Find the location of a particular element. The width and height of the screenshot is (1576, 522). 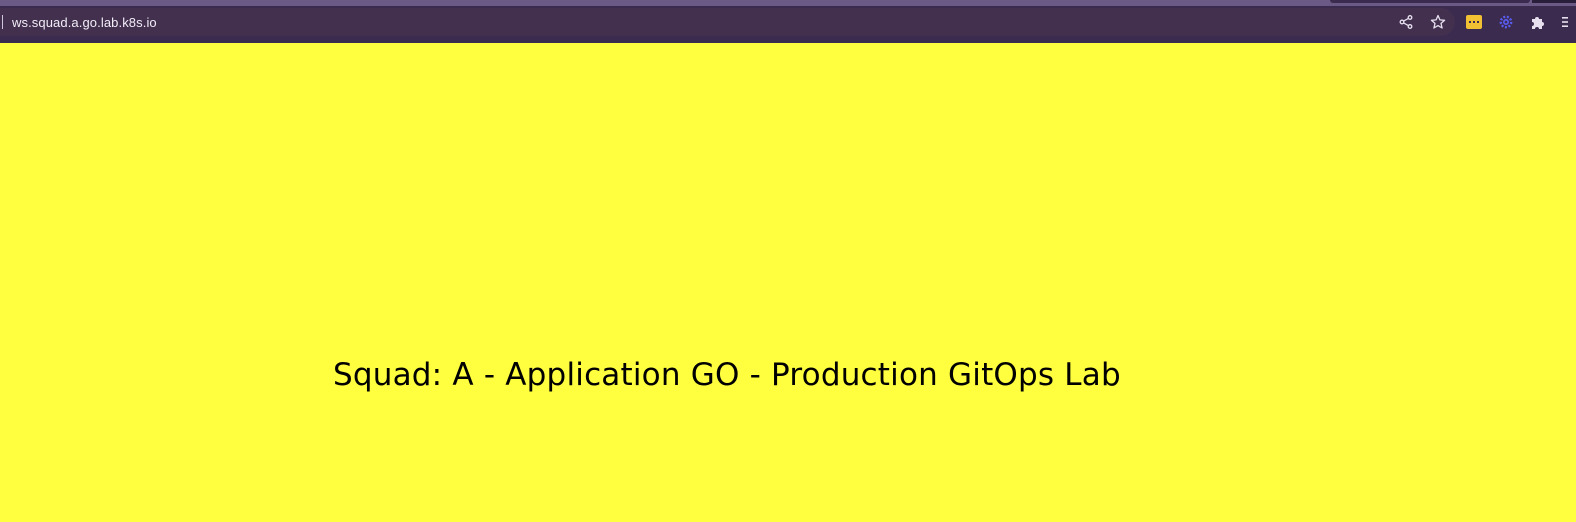

password-manager-extension-icon is located at coordinates (1474, 22).